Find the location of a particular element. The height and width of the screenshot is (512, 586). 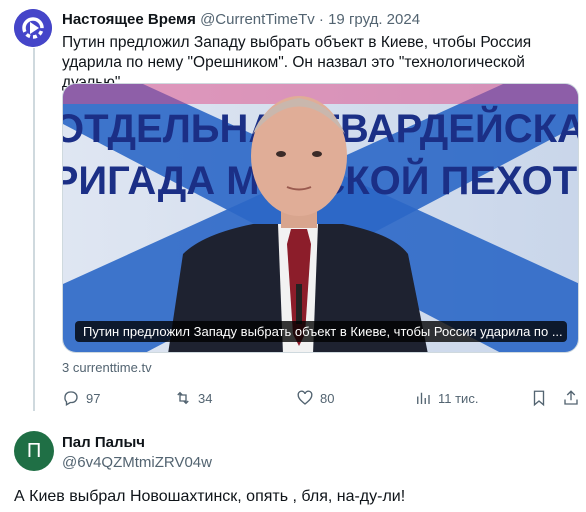

share-action is located at coordinates (571, 398).